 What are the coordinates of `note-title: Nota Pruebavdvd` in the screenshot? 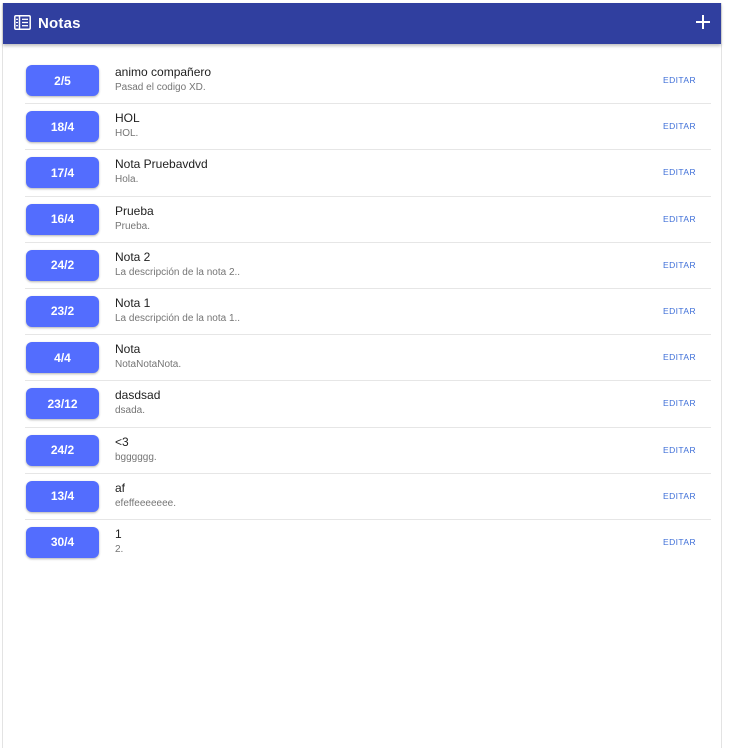 It's located at (161, 164).